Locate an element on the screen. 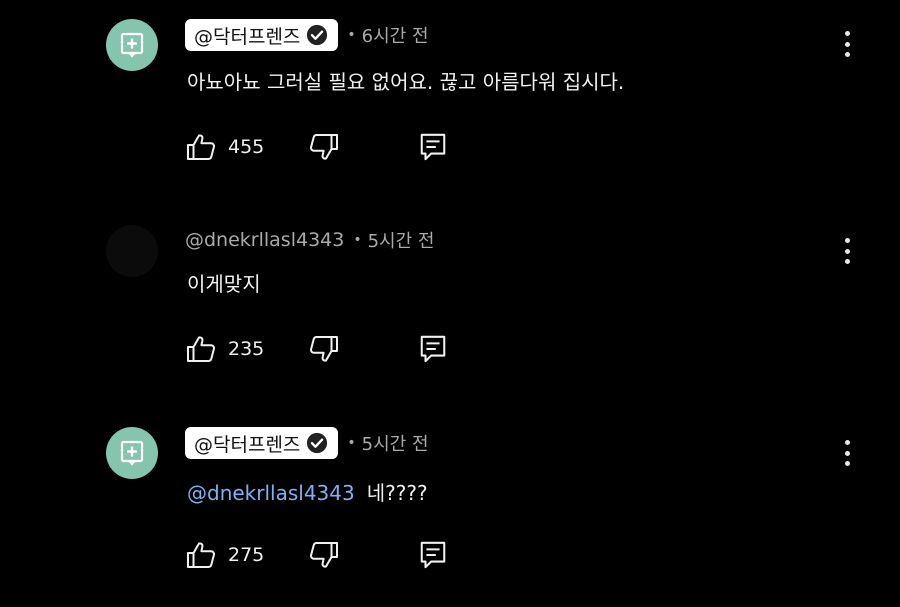 This screenshot has height=607, width=900. comment-actions: 275 is located at coordinates (317, 555).